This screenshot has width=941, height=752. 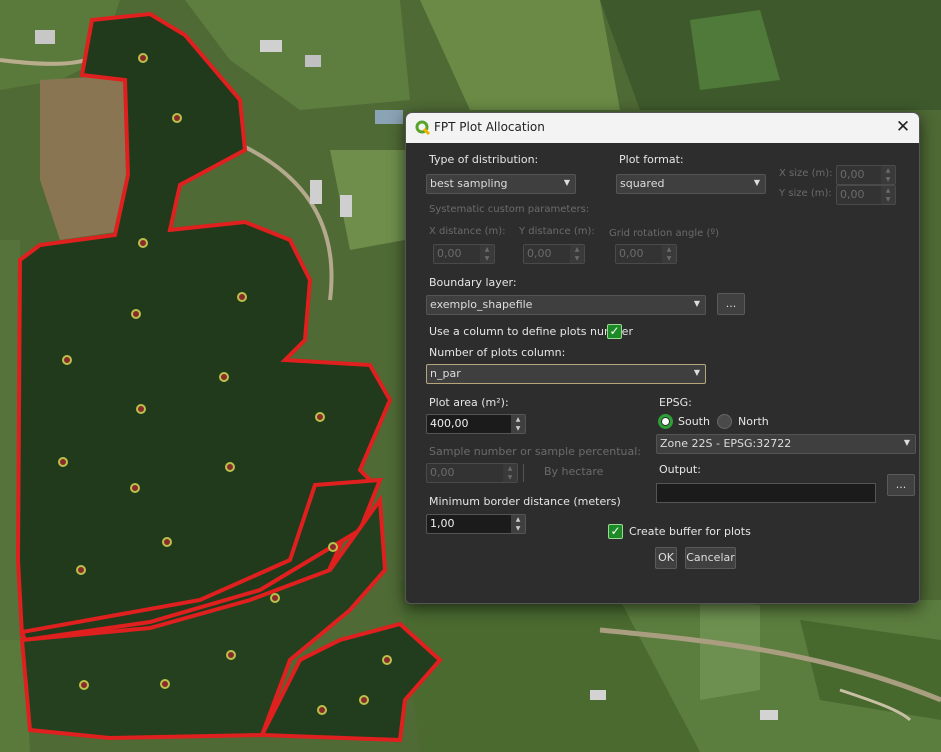 What do you see at coordinates (642, 183) in the screenshot?
I see `plot-format-value: squared` at bounding box center [642, 183].